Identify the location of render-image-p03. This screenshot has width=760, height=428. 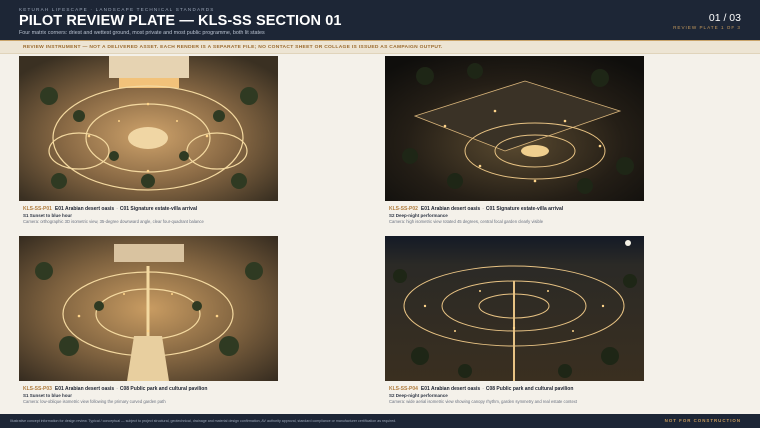
(148, 308).